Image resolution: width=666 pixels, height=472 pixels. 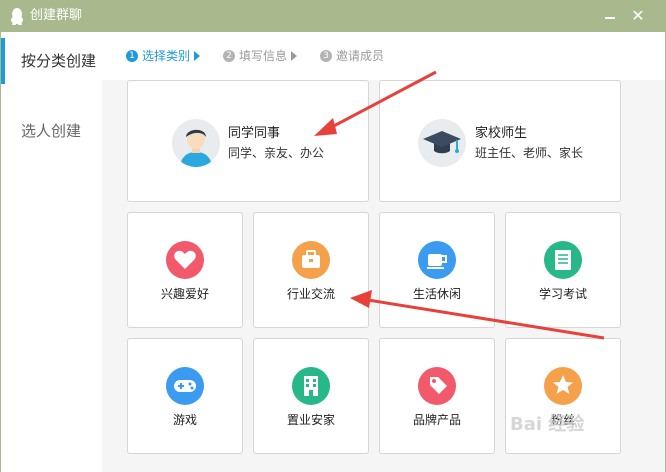 What do you see at coordinates (436, 294) in the screenshot?
I see `category-label: 生活休闲` at bounding box center [436, 294].